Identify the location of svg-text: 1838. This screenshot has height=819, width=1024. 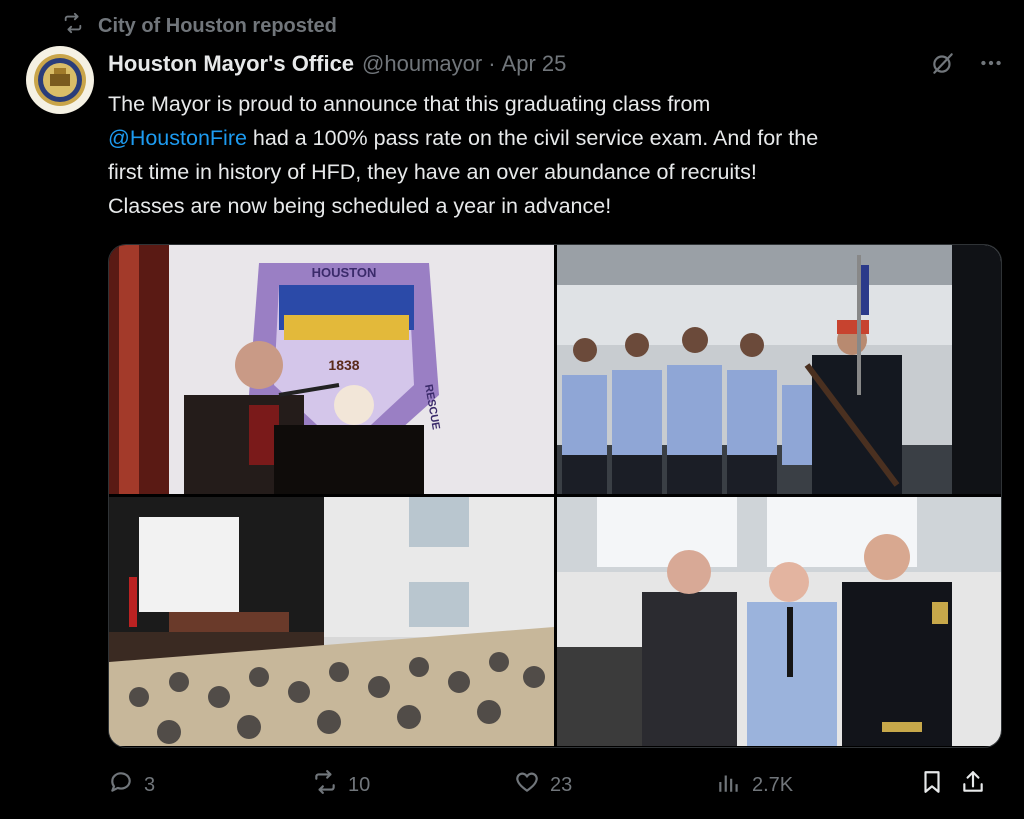
(343, 365).